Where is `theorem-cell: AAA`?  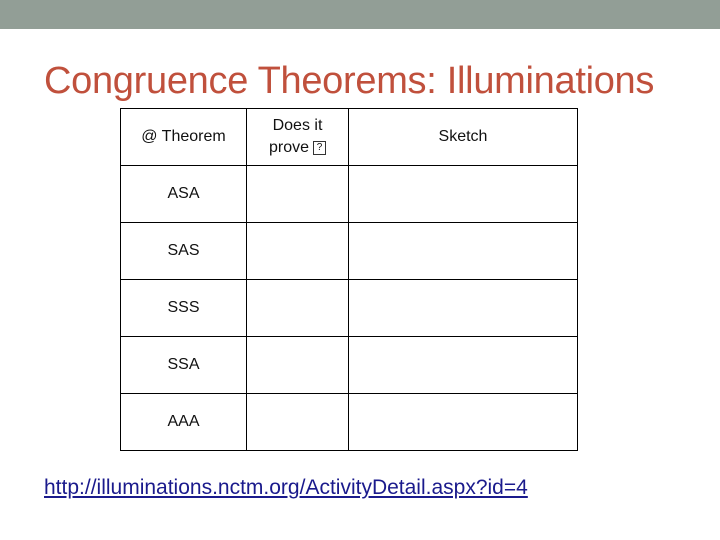
theorem-cell: AAA is located at coordinates (183, 422).